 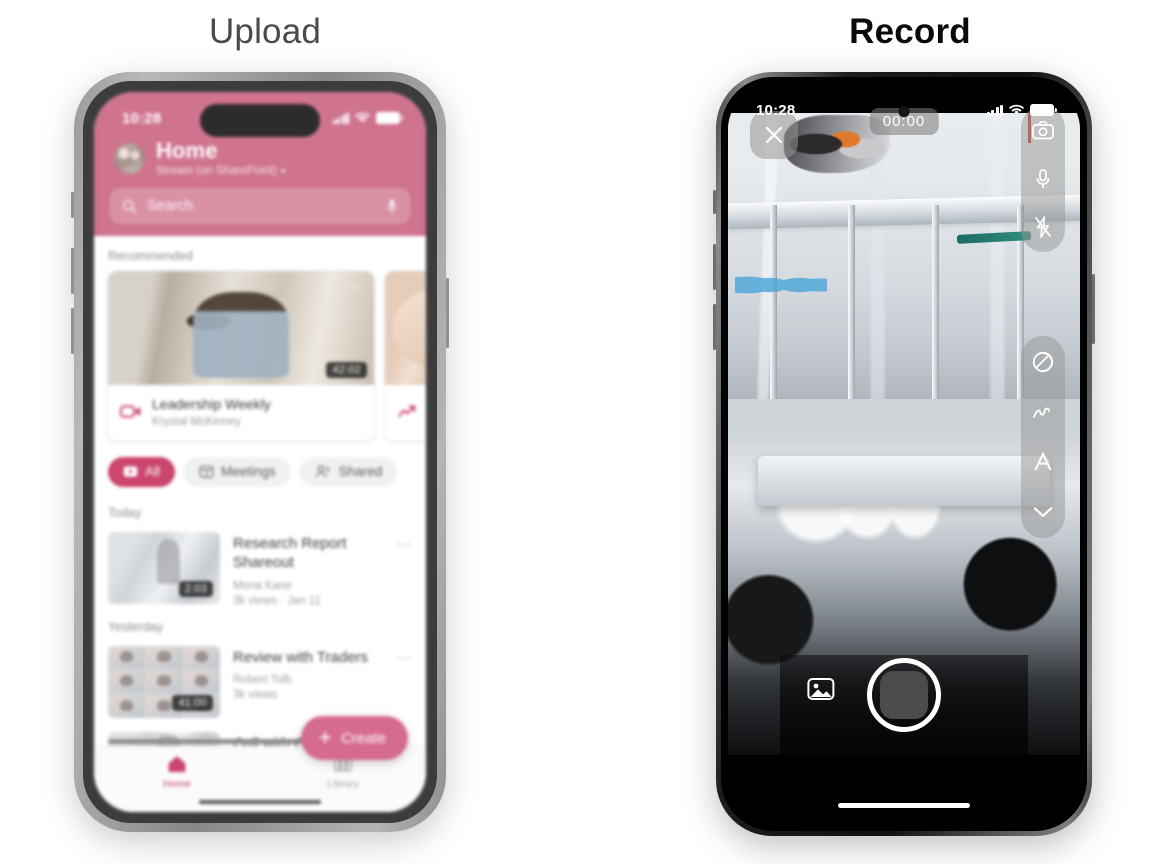 I want to click on header-subtitle-label: Stream (on SharePoint), so click(x=216, y=171).